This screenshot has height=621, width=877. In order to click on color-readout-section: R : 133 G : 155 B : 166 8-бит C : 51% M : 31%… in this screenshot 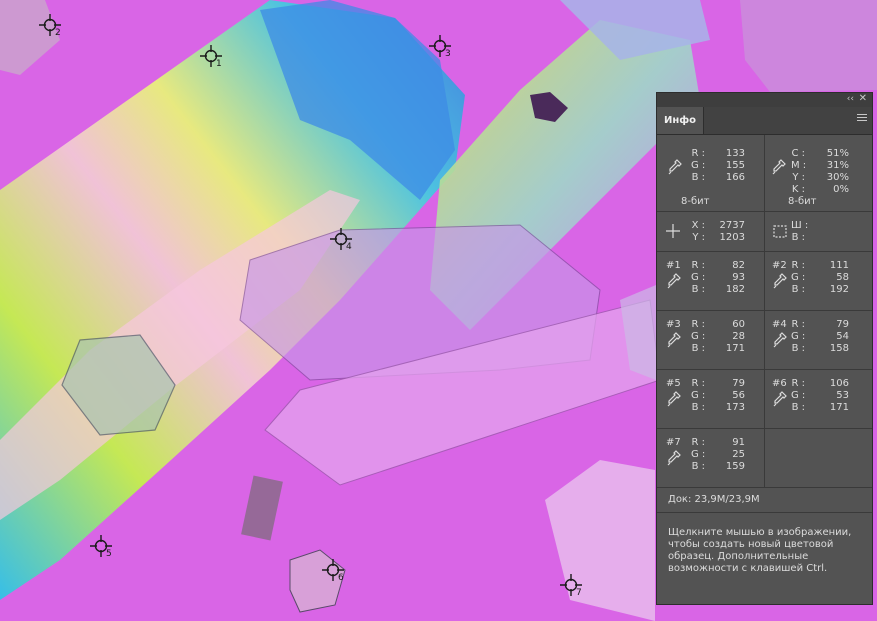, I will do `click(764, 173)`.